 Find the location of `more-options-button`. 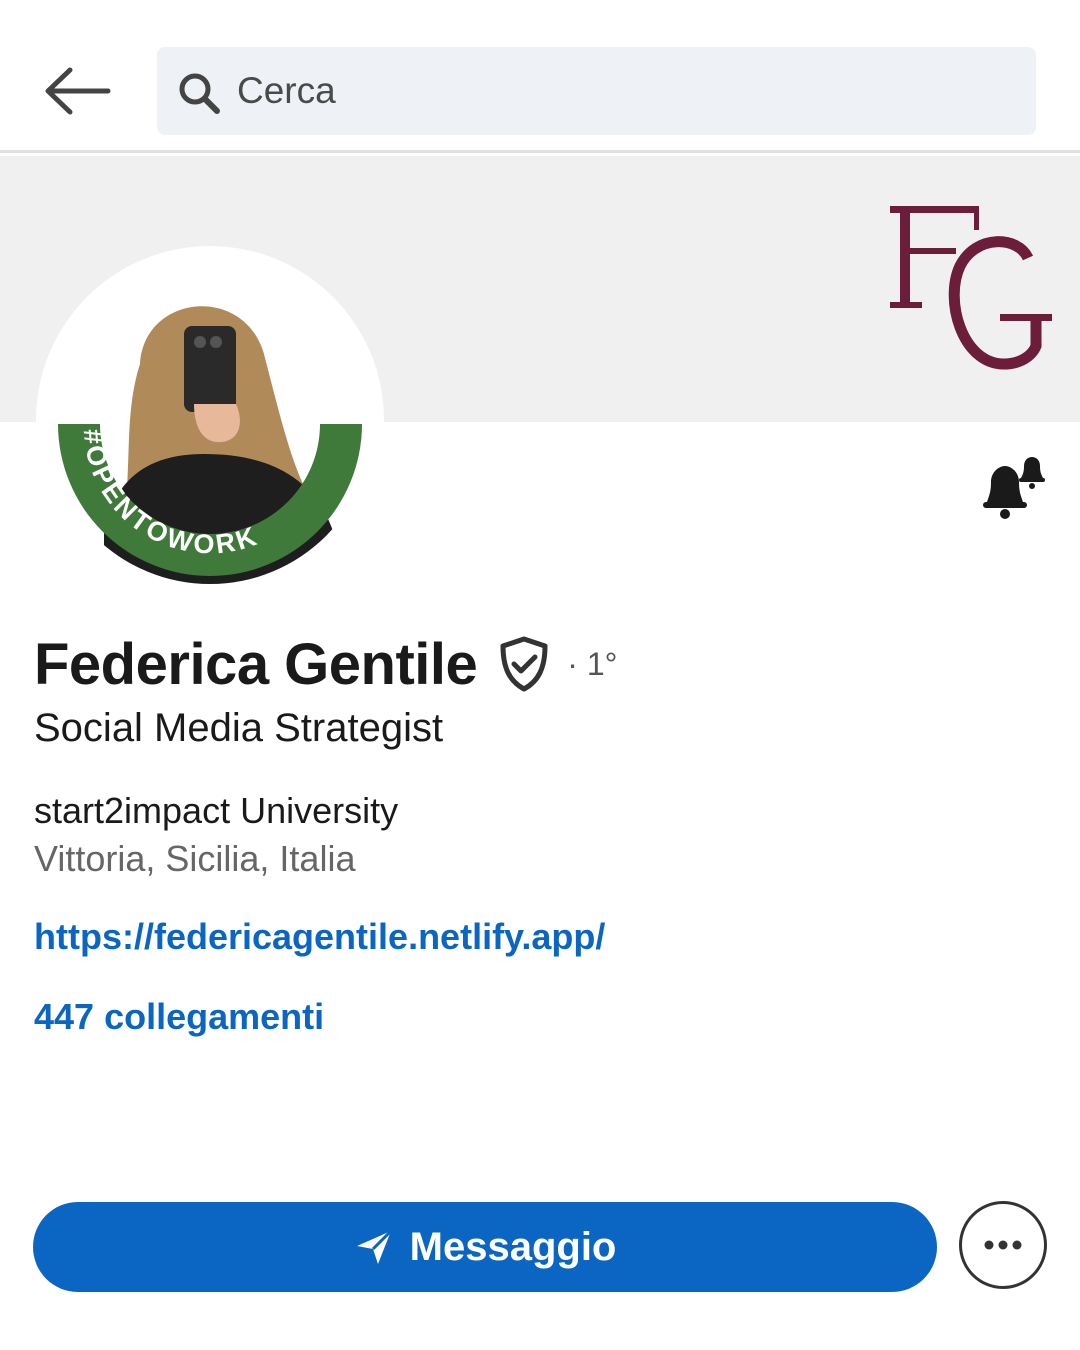

more-options-button is located at coordinates (1003, 1245).